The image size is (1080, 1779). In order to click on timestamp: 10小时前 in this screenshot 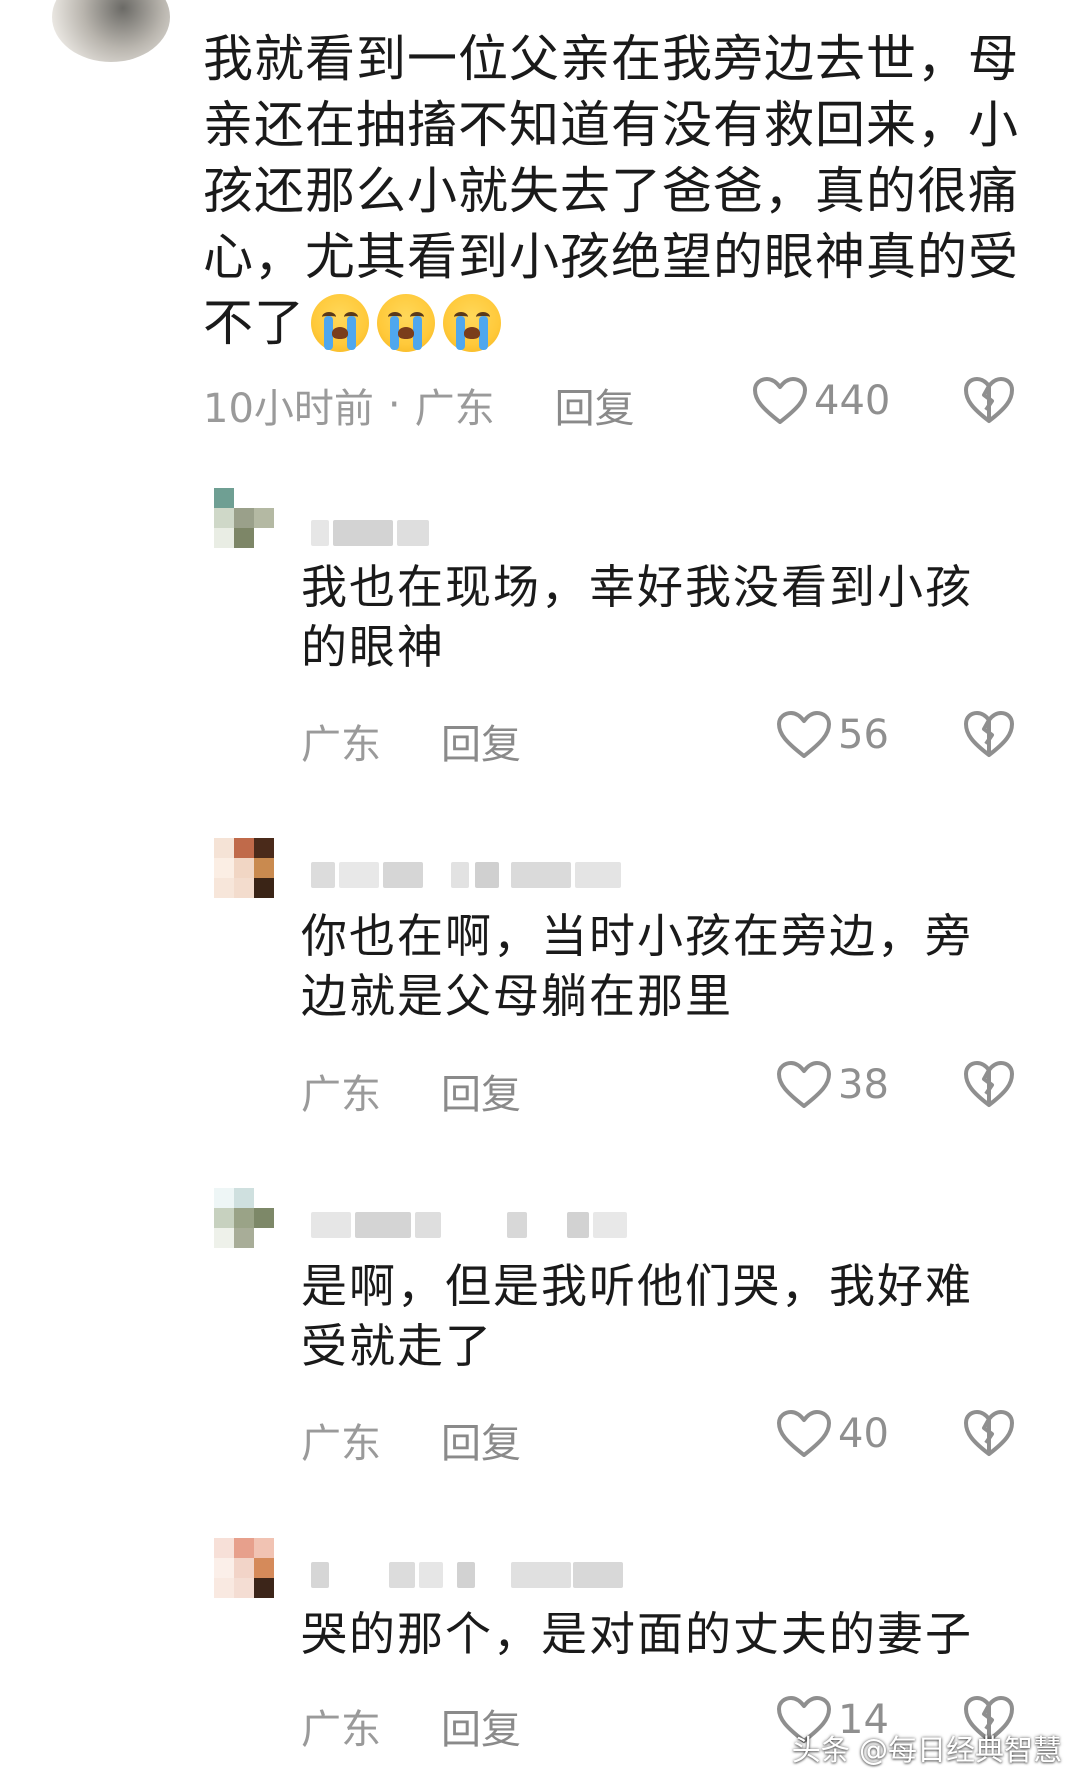, I will do `click(288, 409)`.